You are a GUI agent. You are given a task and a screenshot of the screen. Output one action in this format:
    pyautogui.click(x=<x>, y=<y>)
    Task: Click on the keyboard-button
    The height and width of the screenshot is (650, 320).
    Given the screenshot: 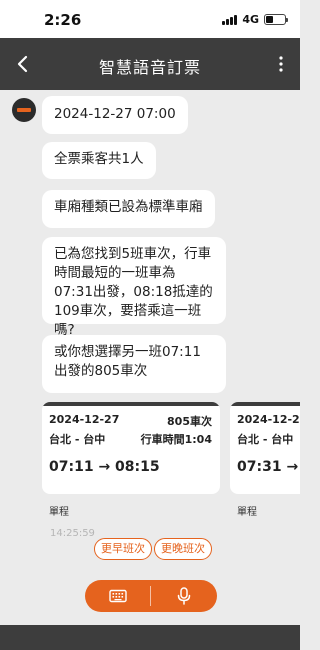 What is the action you would take?
    pyautogui.click(x=117, y=596)
    